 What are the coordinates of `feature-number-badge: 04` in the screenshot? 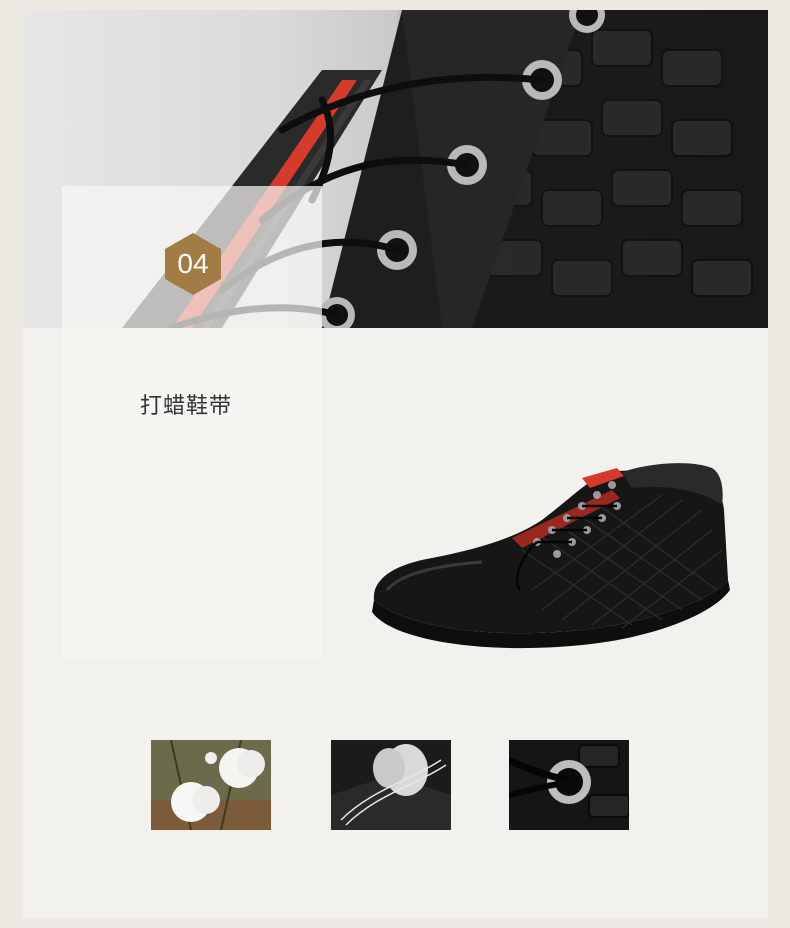 It's located at (193, 264).